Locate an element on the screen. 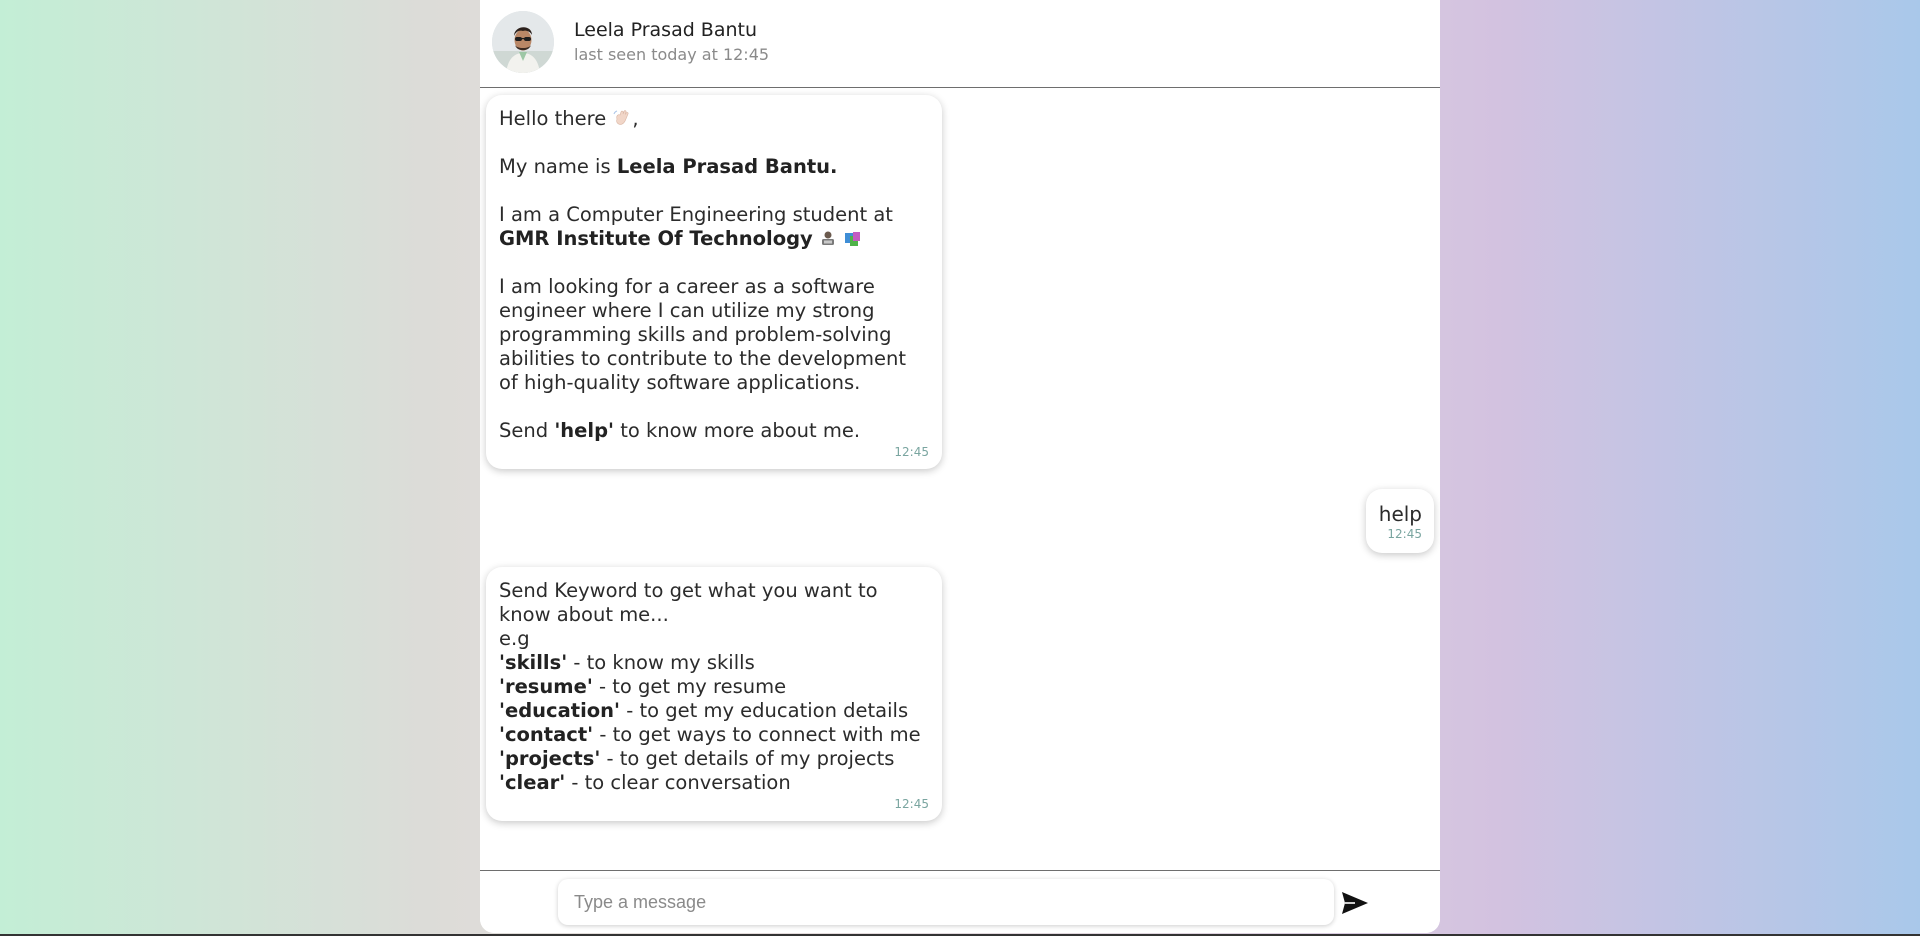  composer-bar is located at coordinates (960, 901).